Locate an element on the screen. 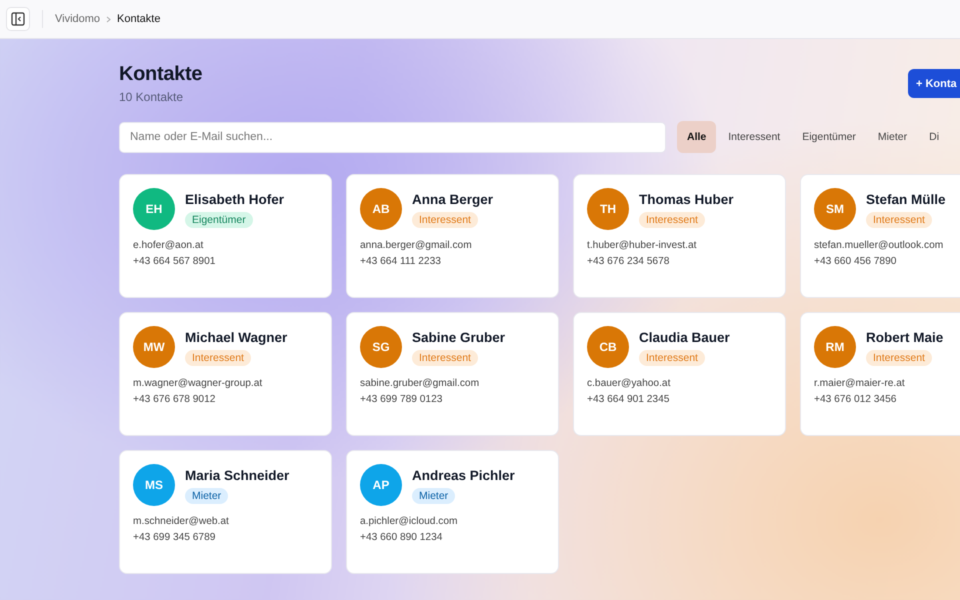 The image size is (960, 600). filter-tab: Eigentümer is located at coordinates (829, 137).